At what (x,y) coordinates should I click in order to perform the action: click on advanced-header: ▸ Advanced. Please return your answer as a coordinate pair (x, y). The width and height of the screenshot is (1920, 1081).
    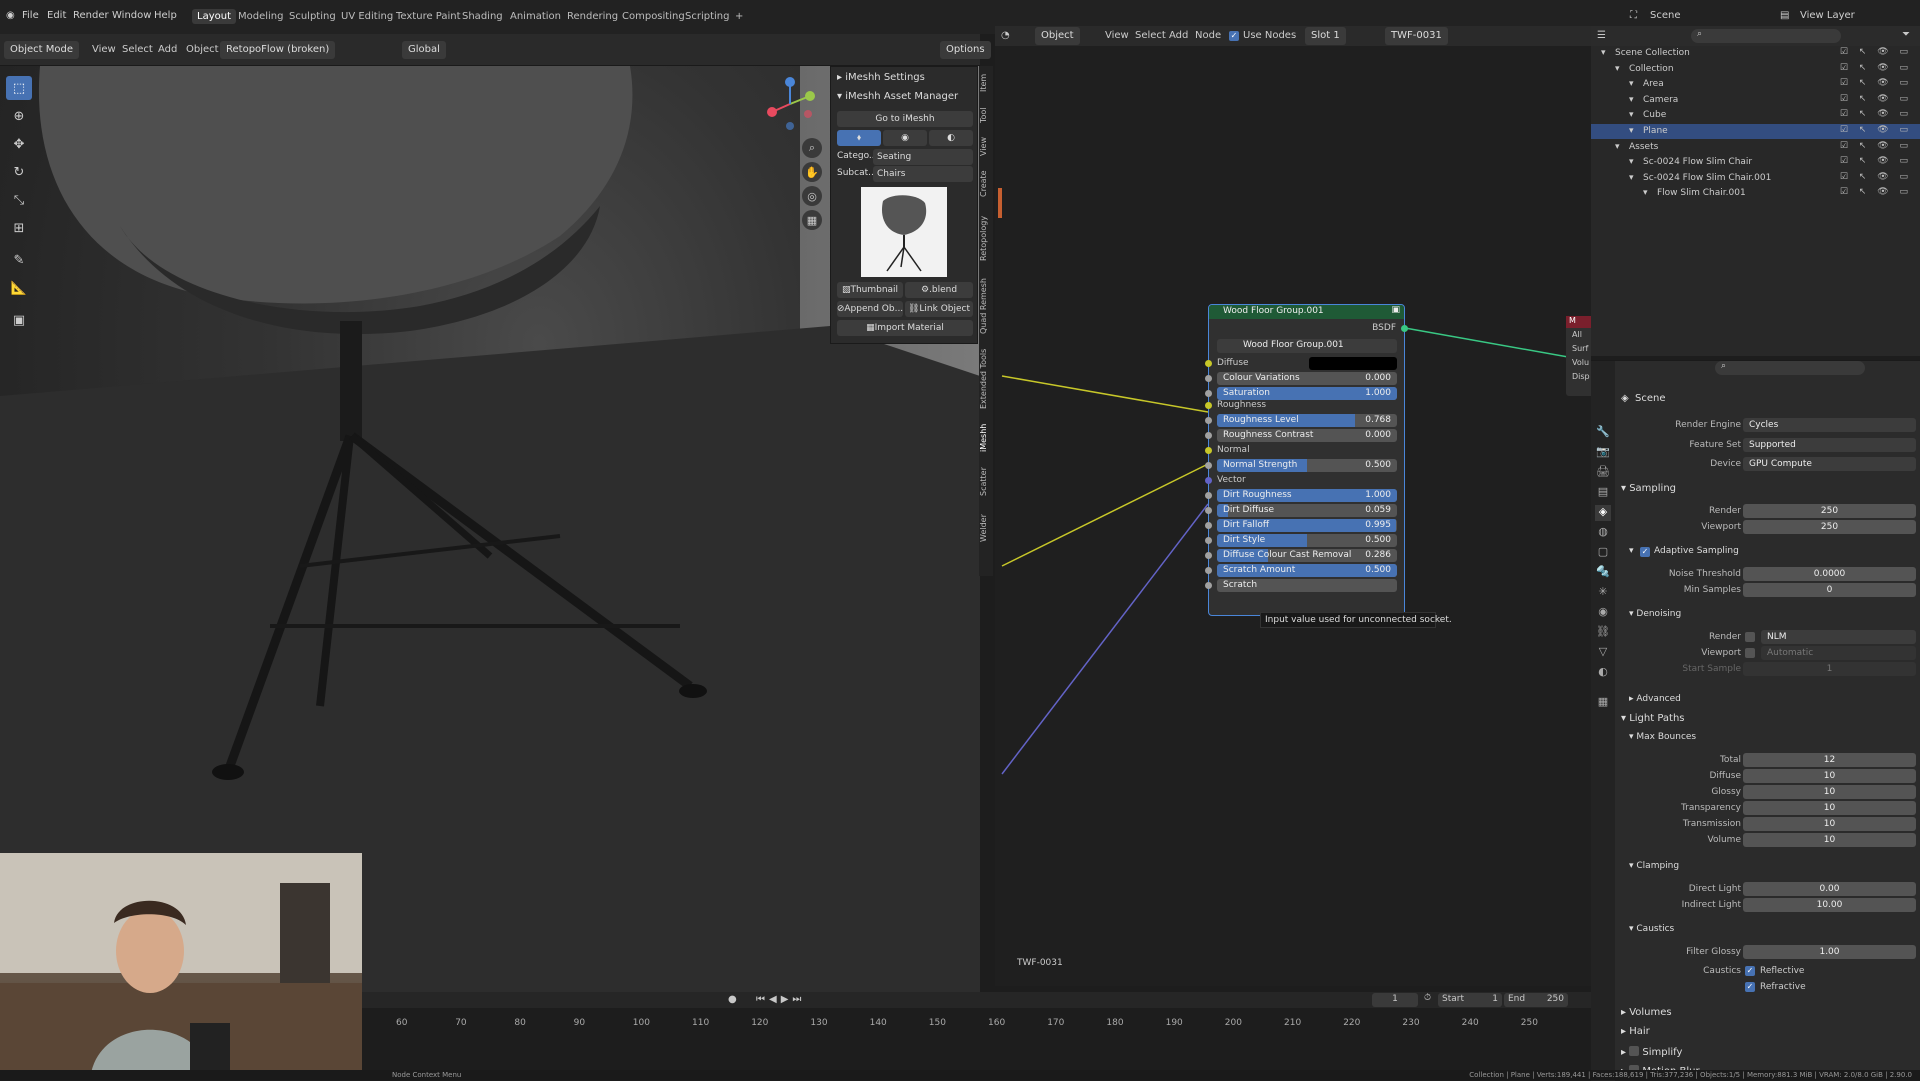
    Looking at the image, I should click on (1655, 699).